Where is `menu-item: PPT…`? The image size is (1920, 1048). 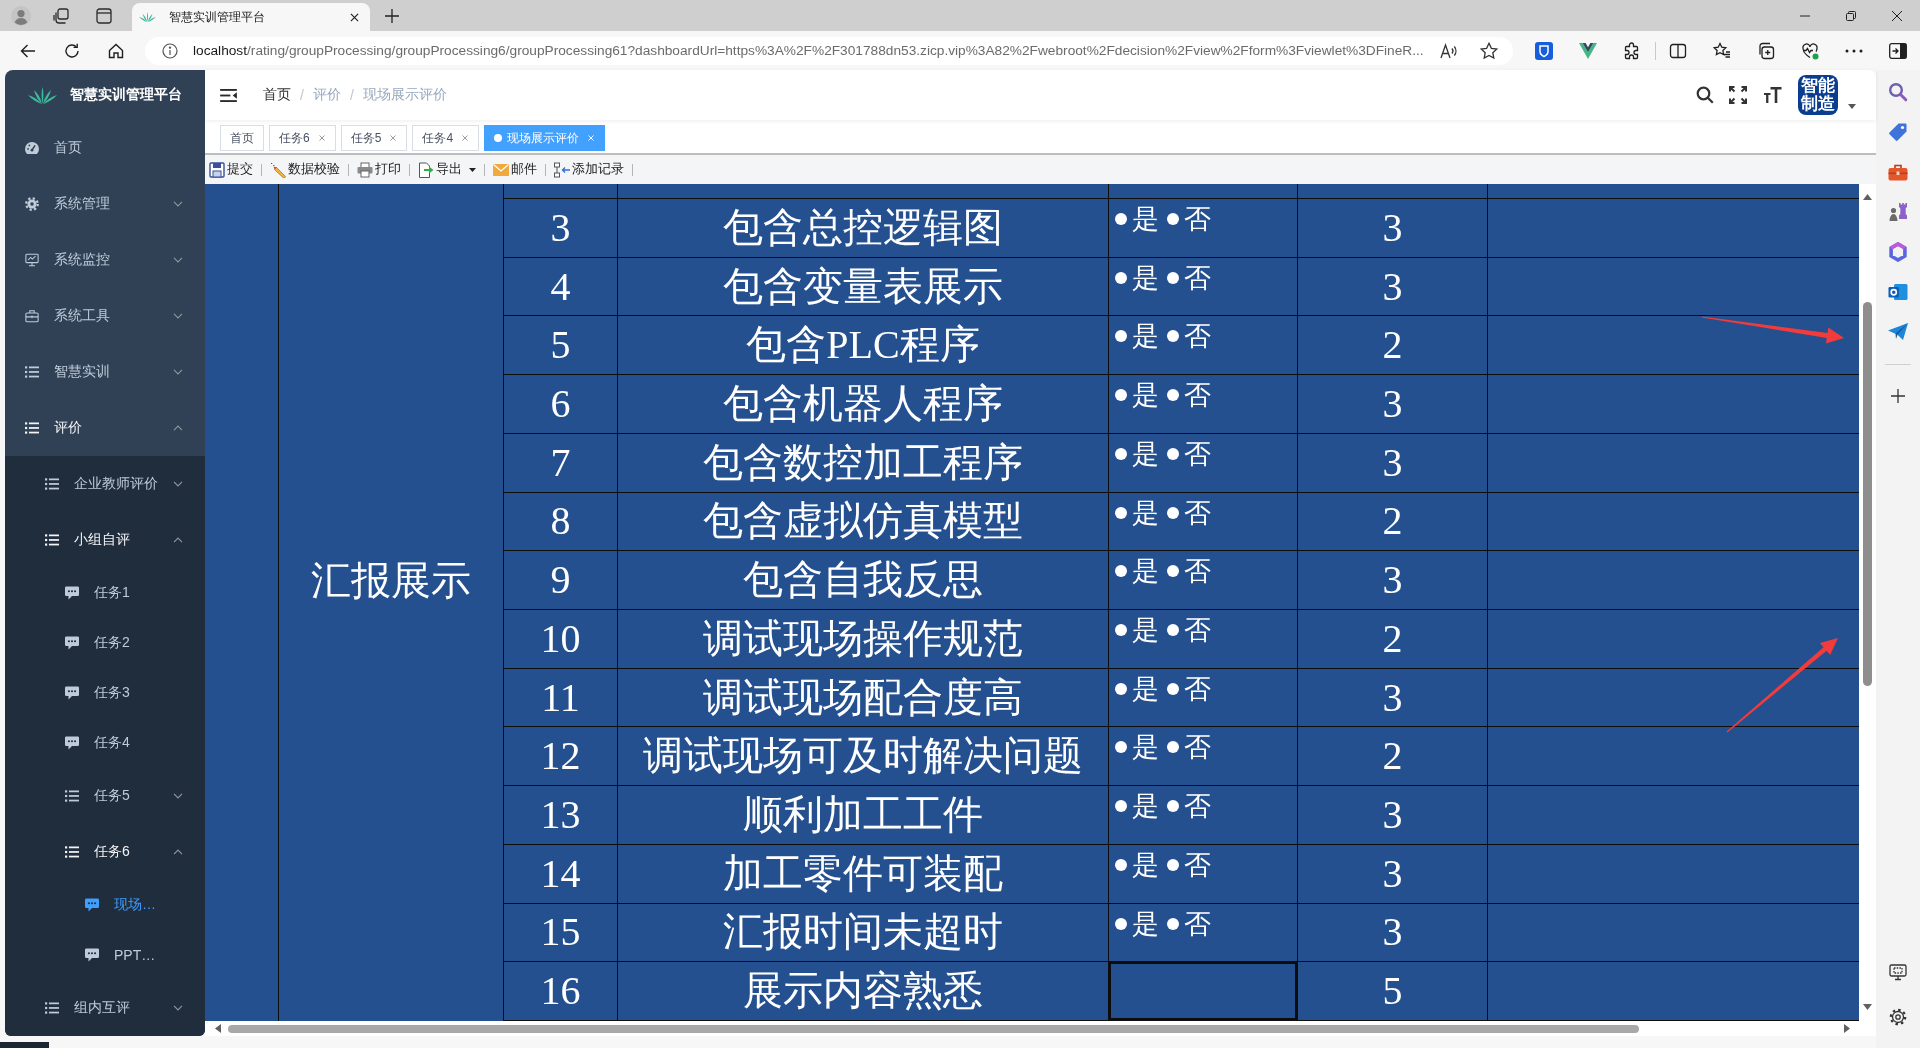 menu-item: PPT… is located at coordinates (105, 955).